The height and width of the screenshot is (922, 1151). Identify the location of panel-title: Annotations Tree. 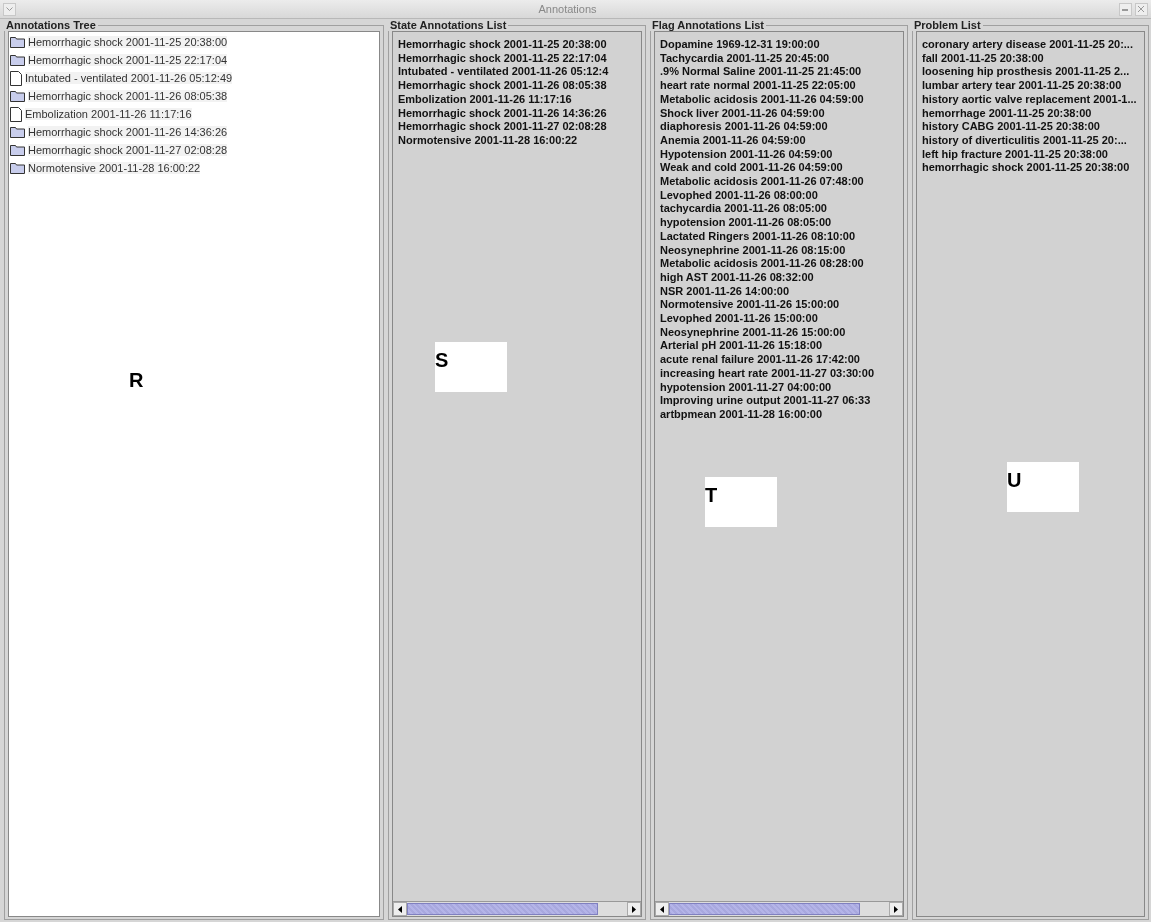
(51, 25).